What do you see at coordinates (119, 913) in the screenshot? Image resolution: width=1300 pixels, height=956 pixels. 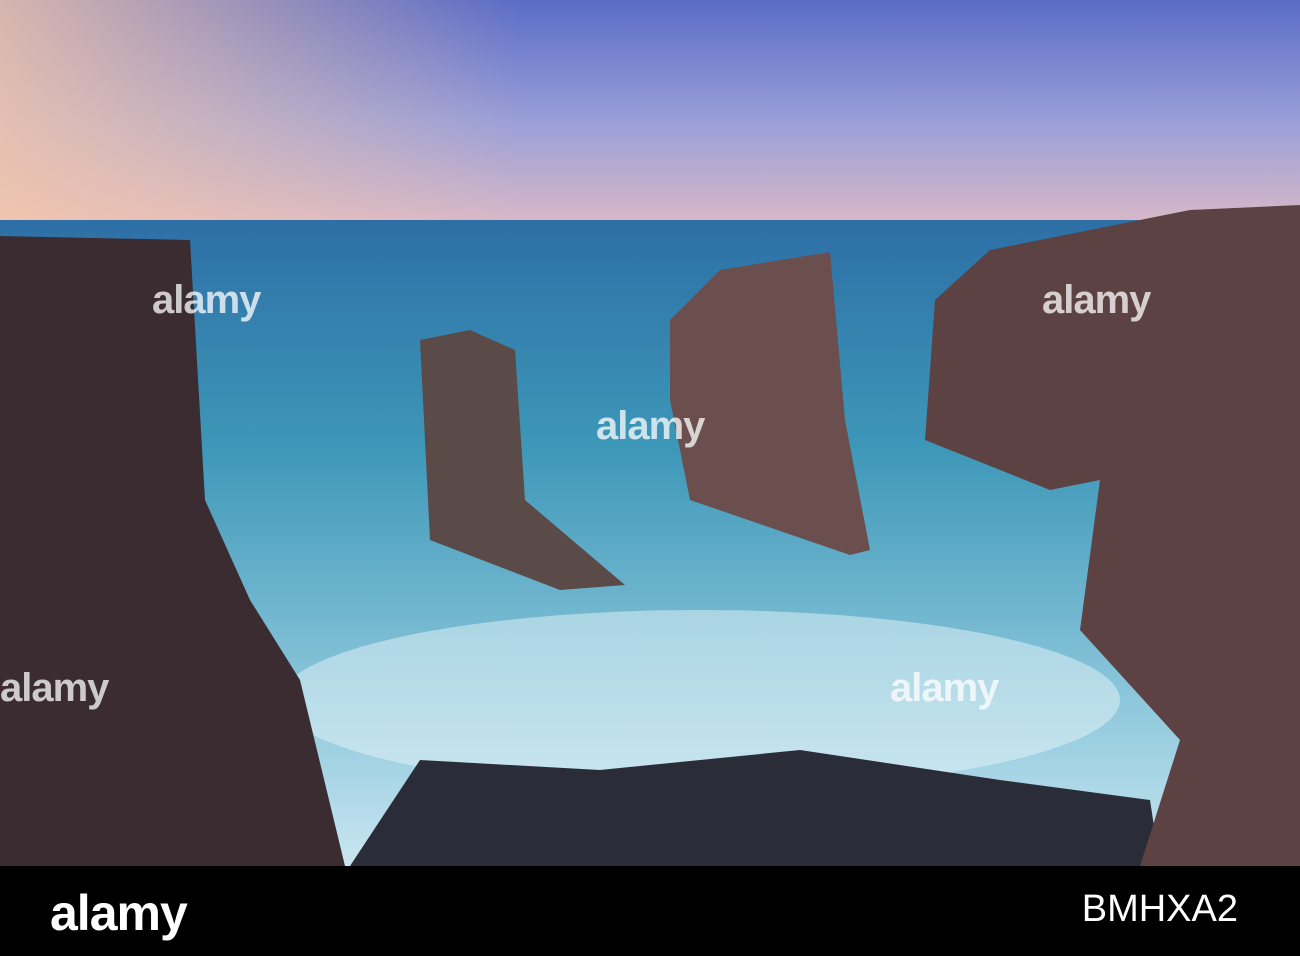 I see `alamy-logo: alamy` at bounding box center [119, 913].